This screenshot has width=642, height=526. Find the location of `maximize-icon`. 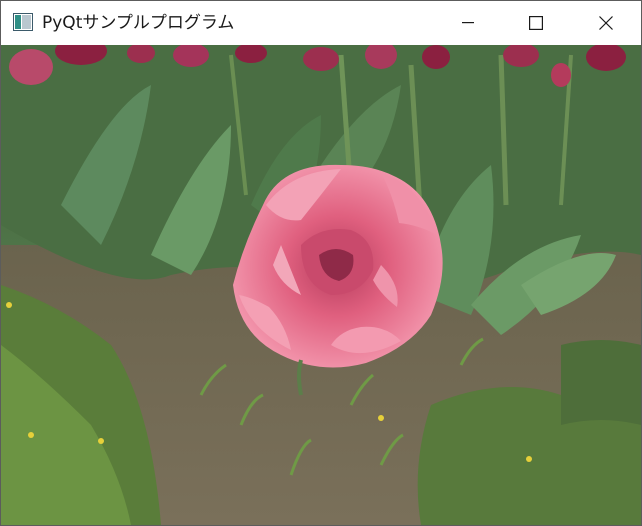

maximize-icon is located at coordinates (536, 23).